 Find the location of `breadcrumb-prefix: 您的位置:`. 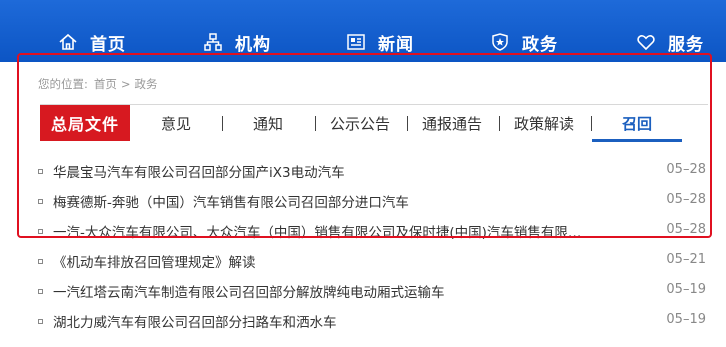

breadcrumb-prefix: 您的位置: is located at coordinates (63, 84).